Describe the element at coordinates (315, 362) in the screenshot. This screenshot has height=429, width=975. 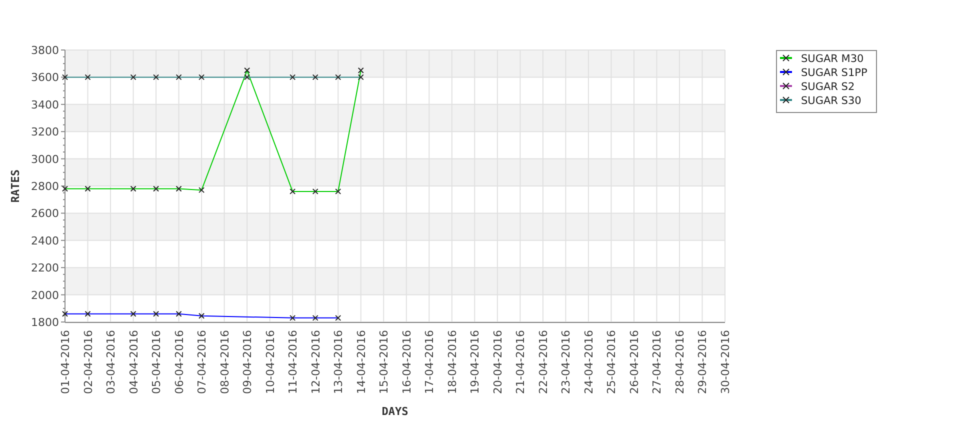
I see `x-tick-label: 12-04-2016` at that location.